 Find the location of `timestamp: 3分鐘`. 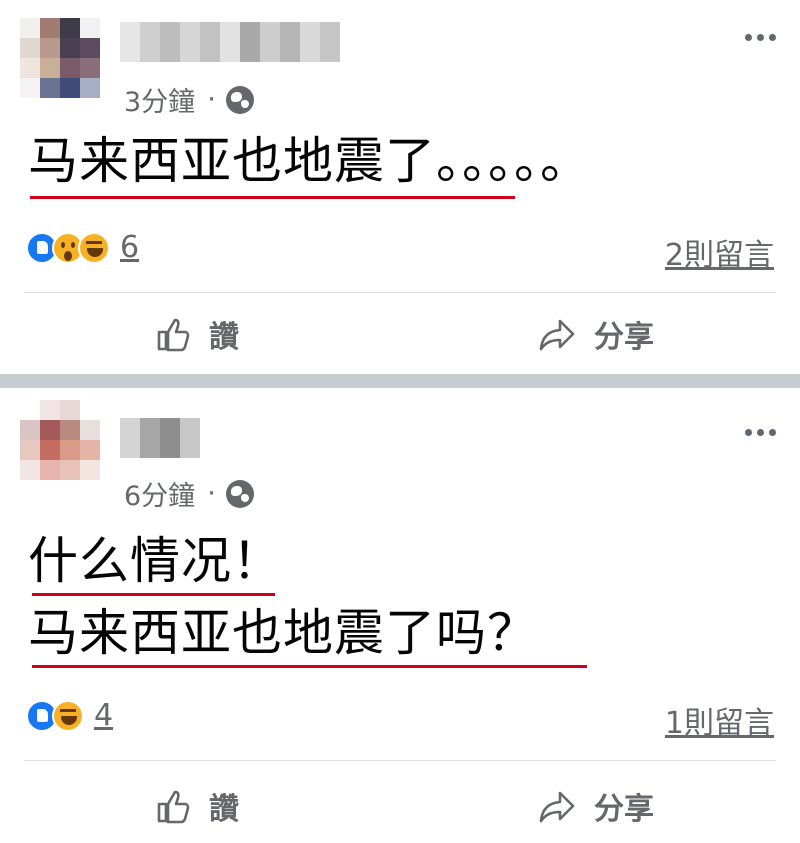

timestamp: 3分鐘 is located at coordinates (159, 99).